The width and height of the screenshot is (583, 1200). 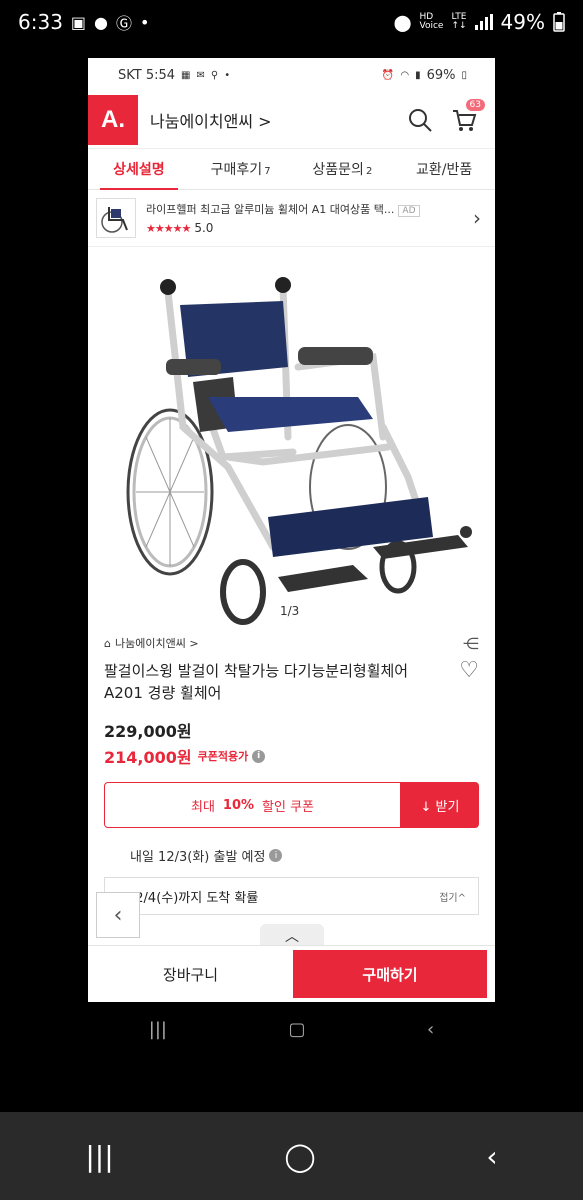 What do you see at coordinates (193, 898) in the screenshot?
I see `arrival-text: 12/4(수)까지 도착 확률` at bounding box center [193, 898].